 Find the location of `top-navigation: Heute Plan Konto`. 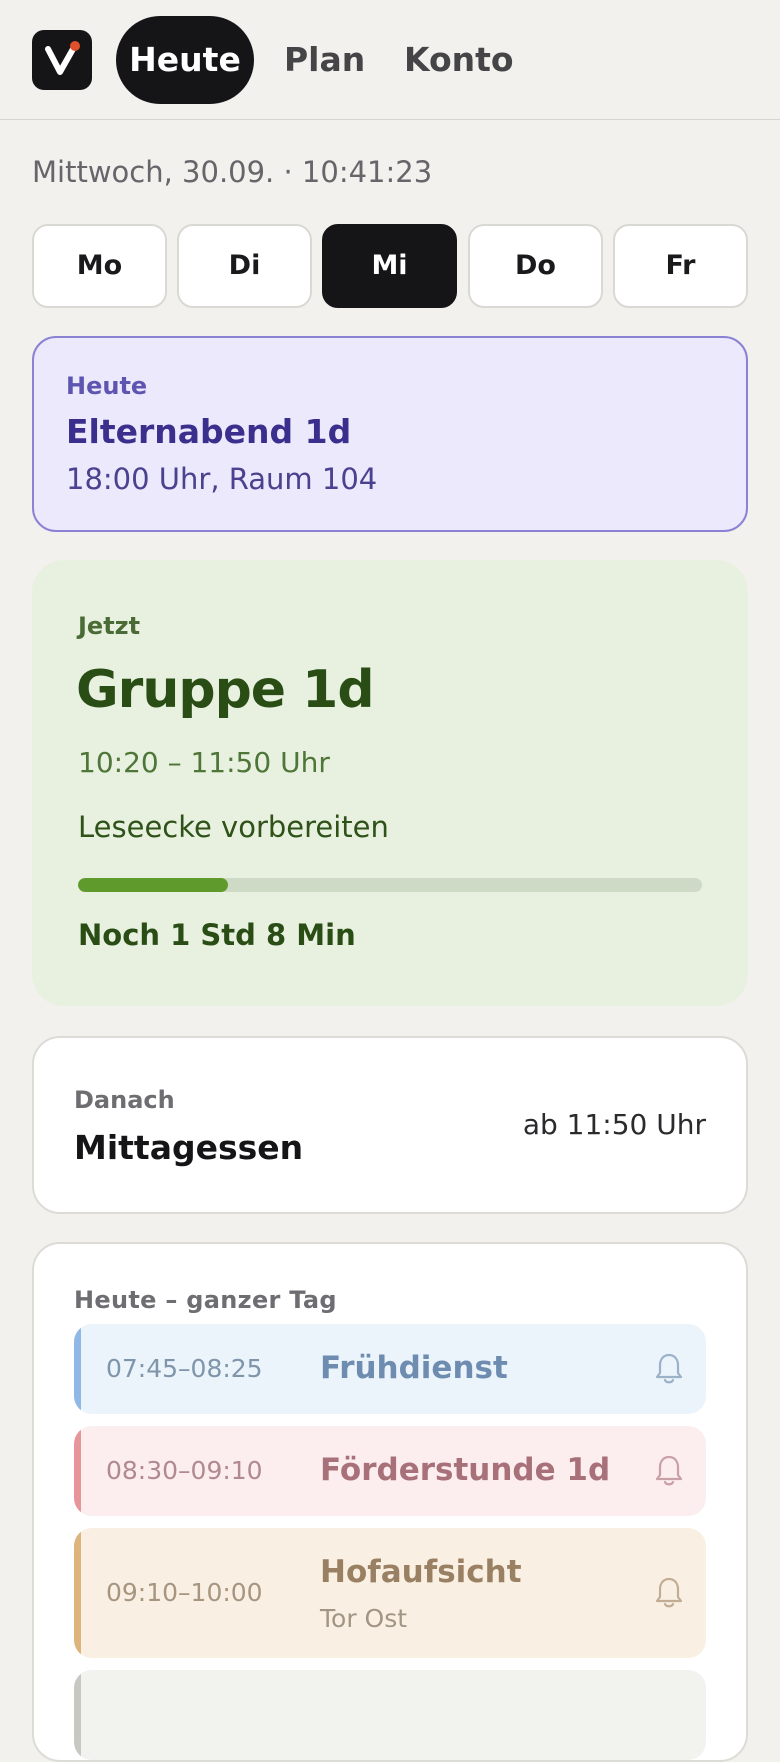

top-navigation: Heute Plan Konto is located at coordinates (390, 60).